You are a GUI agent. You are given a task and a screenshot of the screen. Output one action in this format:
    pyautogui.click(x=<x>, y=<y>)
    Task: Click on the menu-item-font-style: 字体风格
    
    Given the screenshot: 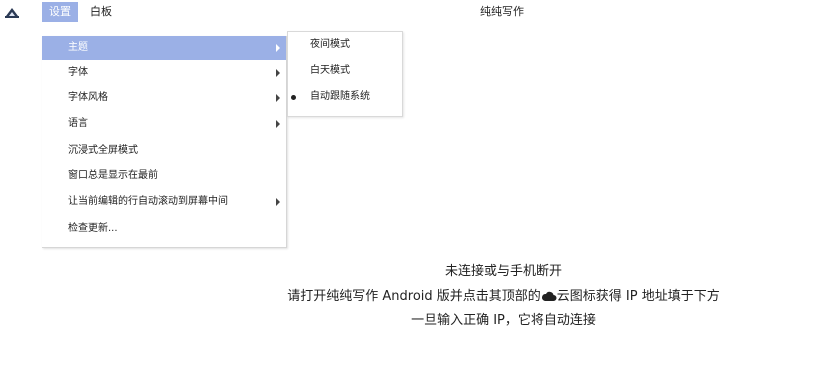 What is the action you would take?
    pyautogui.click(x=164, y=98)
    